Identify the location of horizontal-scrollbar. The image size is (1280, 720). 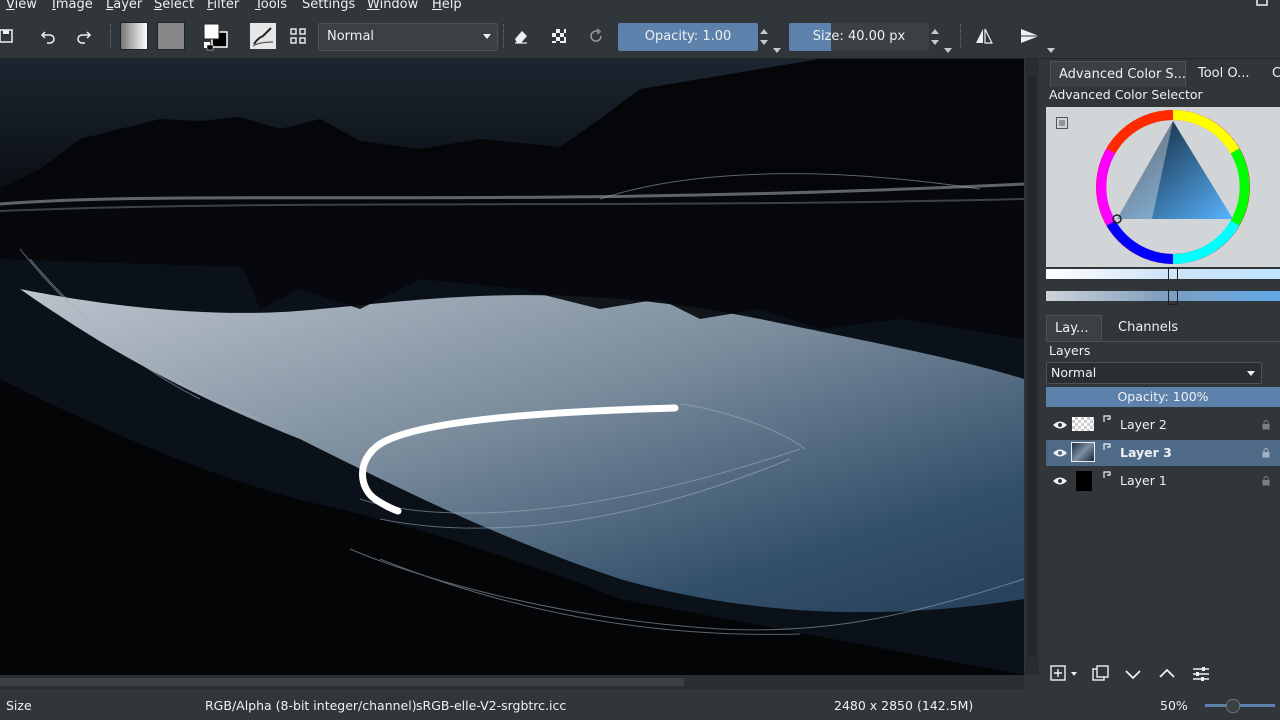
(512, 682).